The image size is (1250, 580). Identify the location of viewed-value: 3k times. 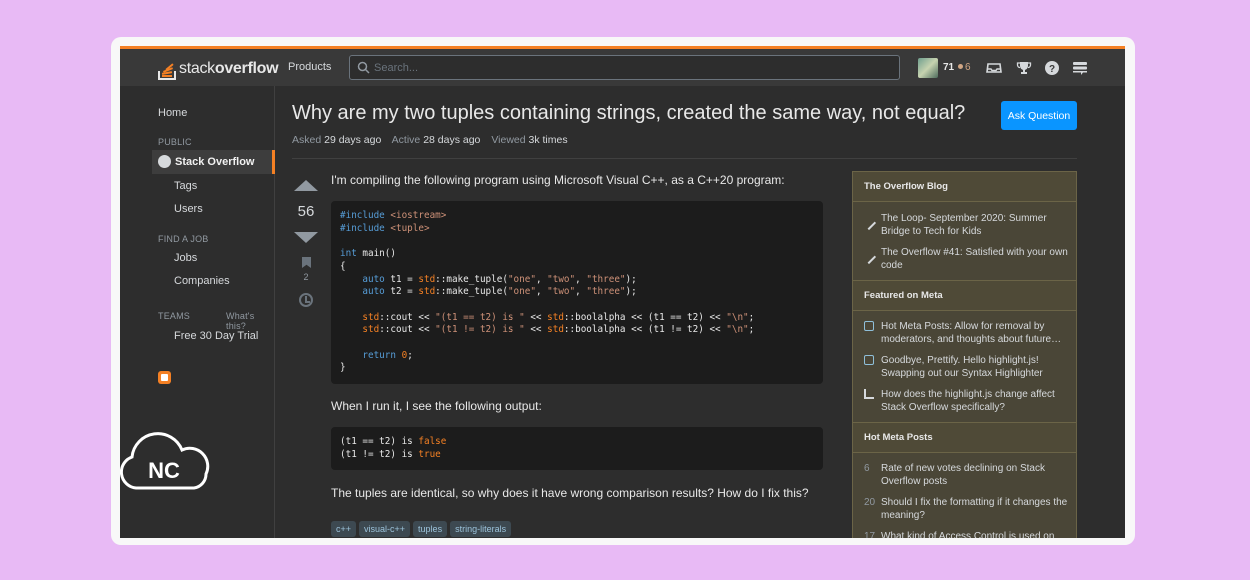
(548, 140).